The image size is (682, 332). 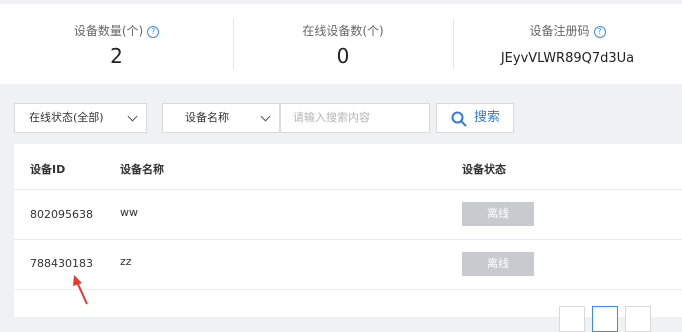 What do you see at coordinates (343, 31) in the screenshot?
I see `online-count-label: 在线设备数(个)` at bounding box center [343, 31].